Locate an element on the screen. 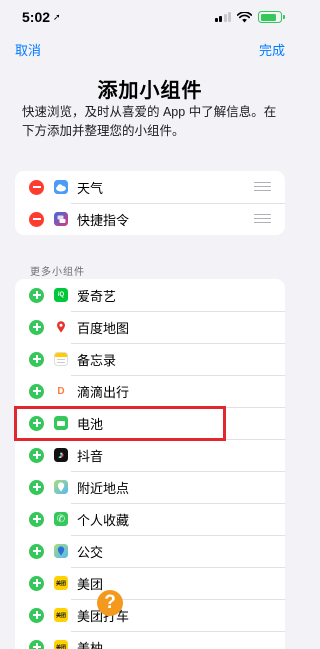 This screenshot has height=649, width=320. widget-label: 个人收藏 is located at coordinates (103, 520).